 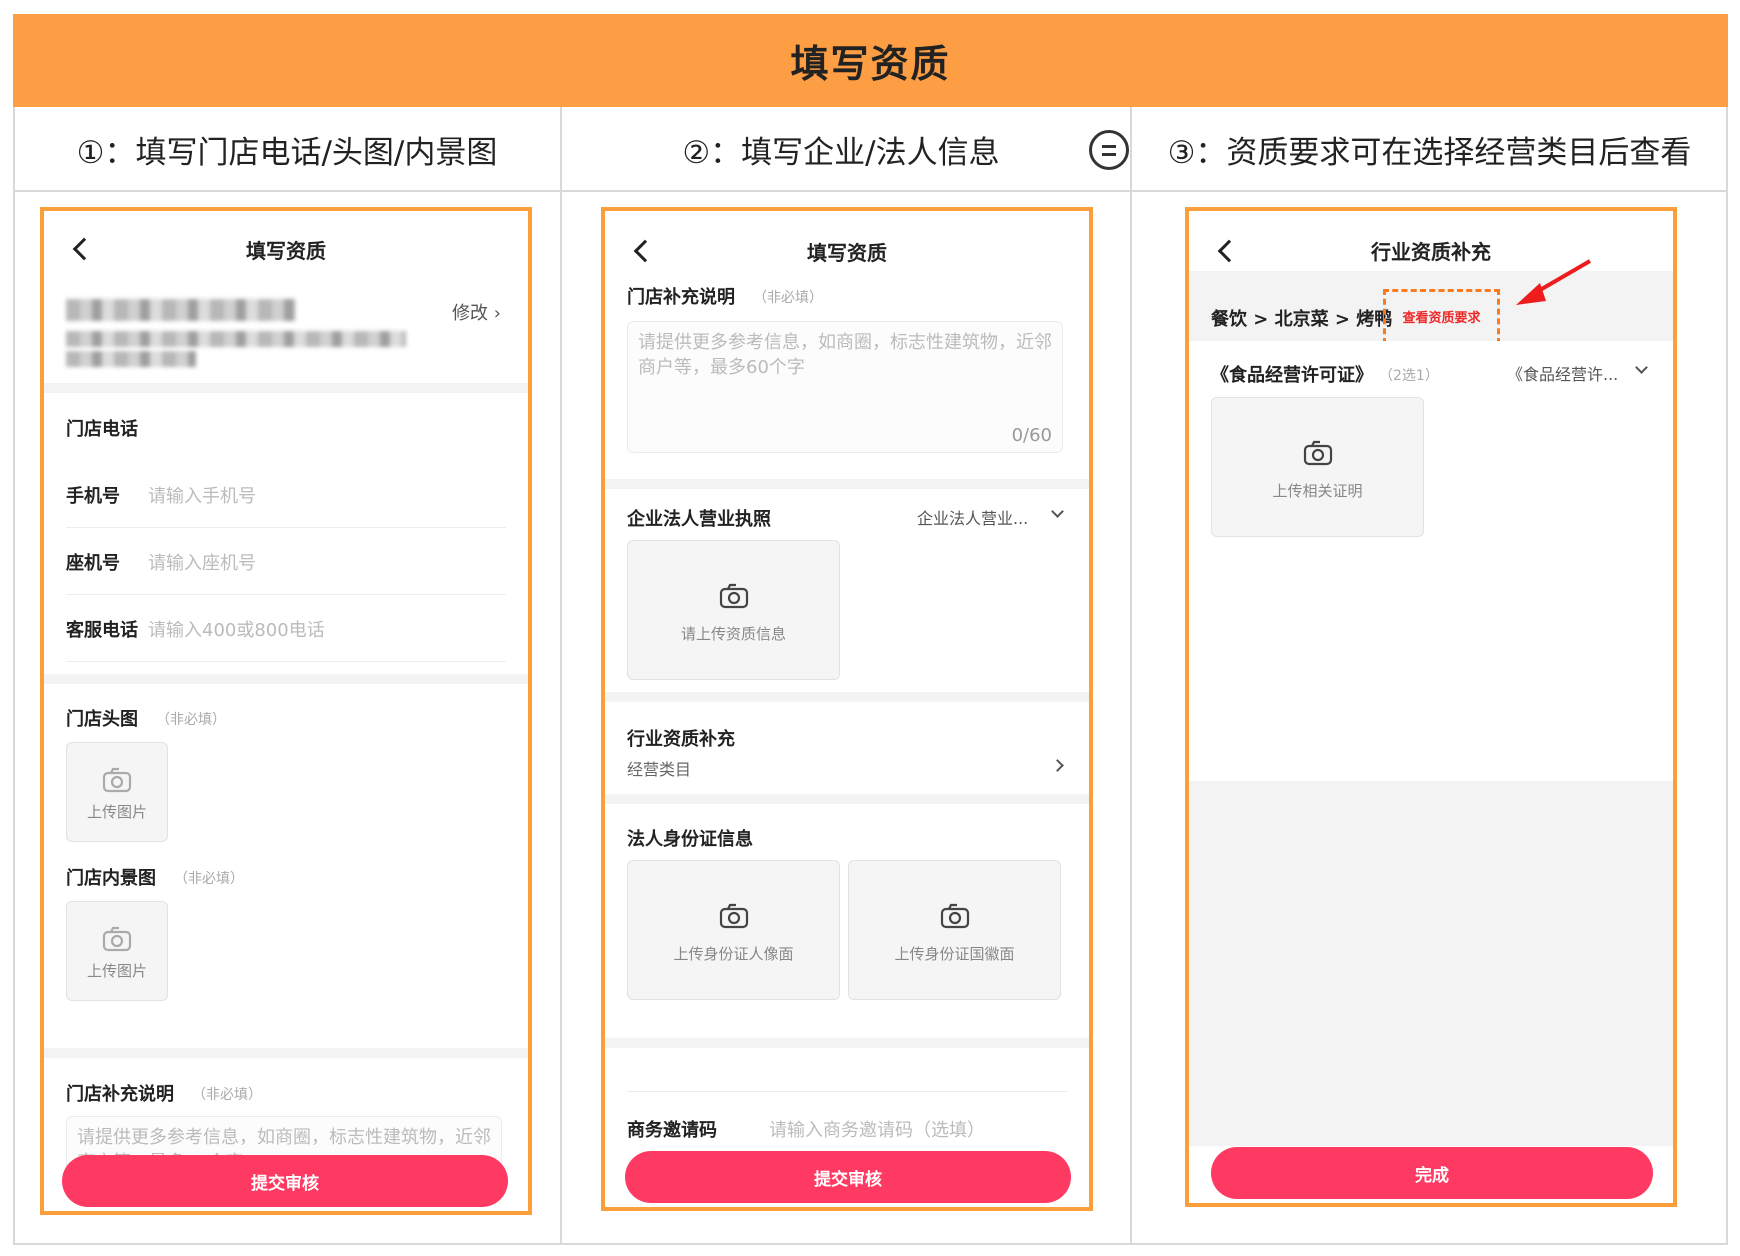 I want to click on industry-title: 行业资质补充, so click(x=681, y=739).